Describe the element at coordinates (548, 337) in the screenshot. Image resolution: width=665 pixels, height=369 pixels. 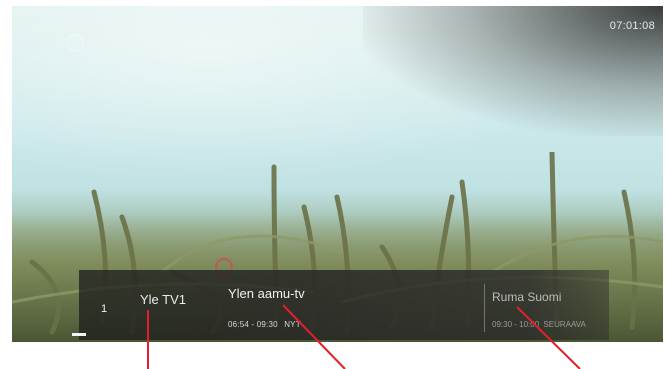
I see `annotation-line-next` at that location.